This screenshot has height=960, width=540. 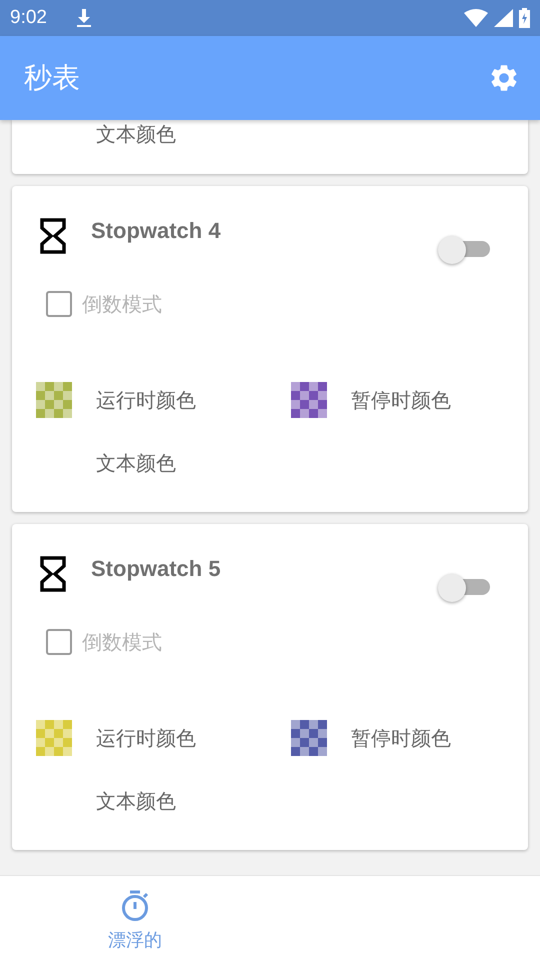 I want to click on signal-icon, so click(x=503, y=18).